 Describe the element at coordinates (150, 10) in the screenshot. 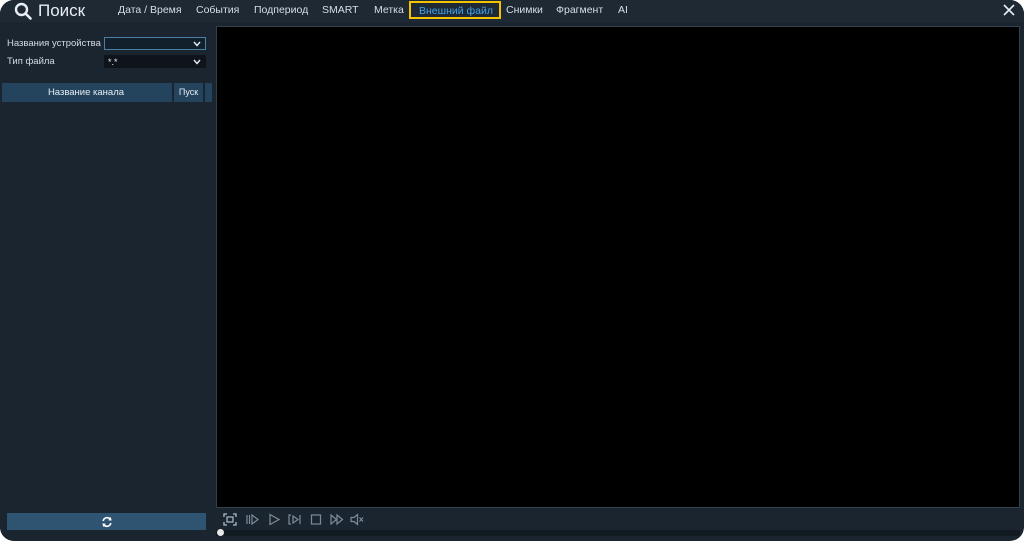

I see `tab-date-time: Дата / Время` at that location.